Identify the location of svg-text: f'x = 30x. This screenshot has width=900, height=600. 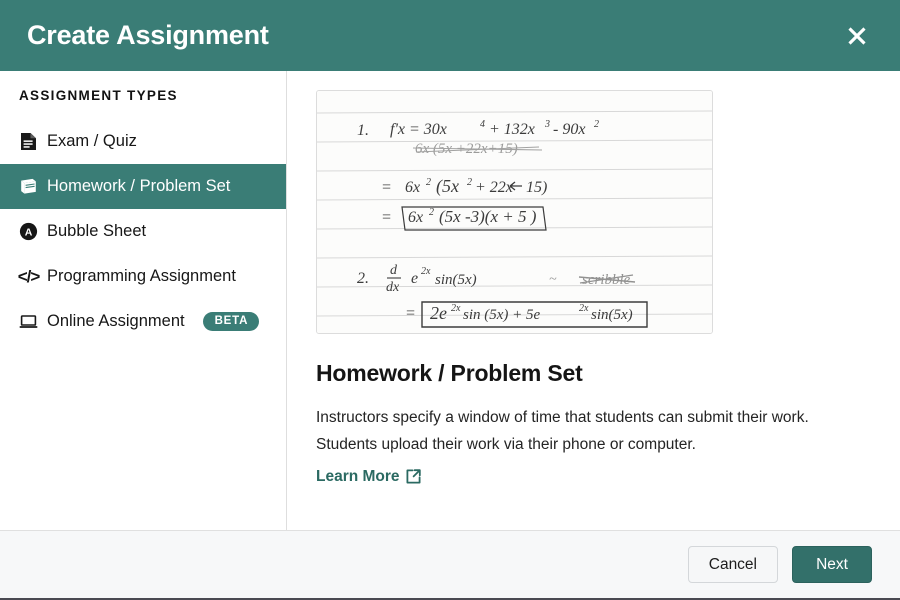
(418, 129).